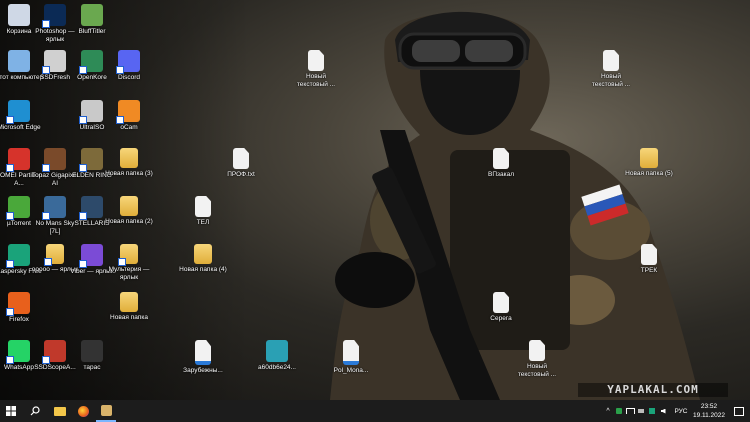 The height and width of the screenshot is (422, 750). What do you see at coordinates (203, 269) in the screenshot?
I see `desktop-icon-label: Новая папка (4)` at bounding box center [203, 269].